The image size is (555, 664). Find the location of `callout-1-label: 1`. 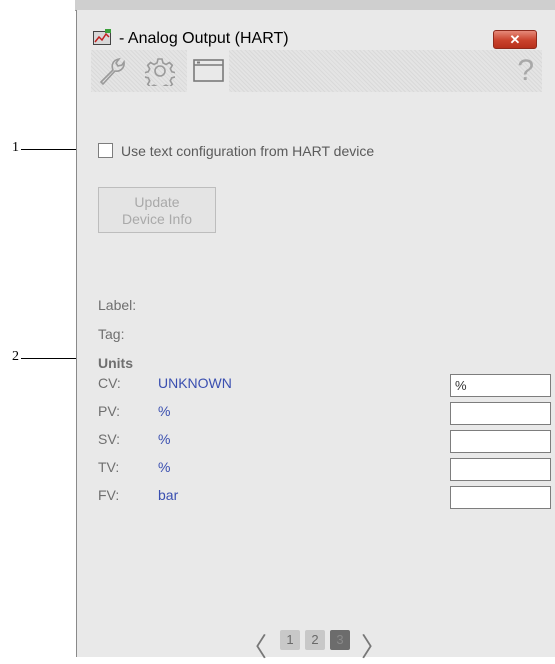

callout-1-label: 1 is located at coordinates (15, 147).